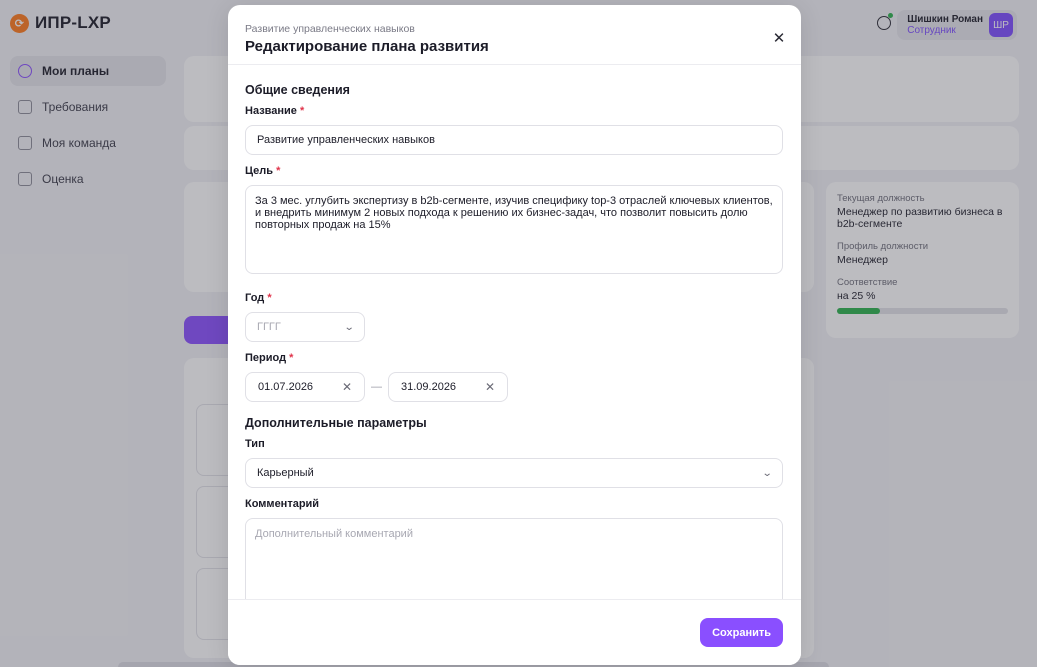 This screenshot has height=667, width=1037. I want to click on name-label-text: Название, so click(271, 111).